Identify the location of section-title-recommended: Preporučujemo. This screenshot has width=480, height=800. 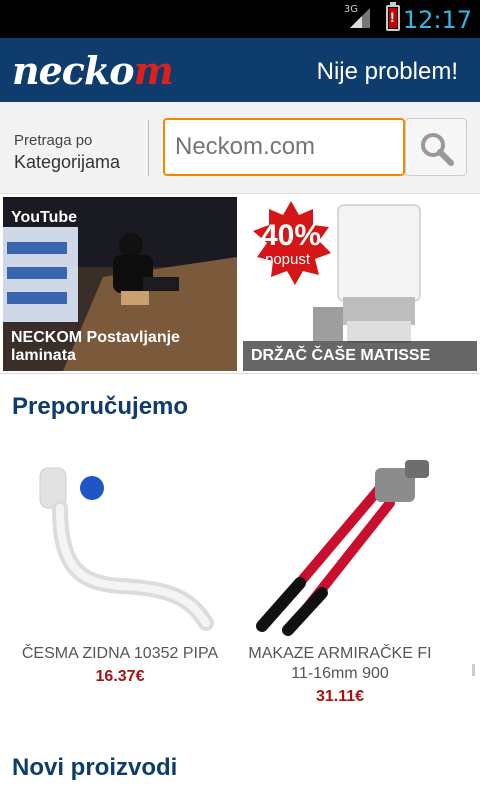
(100, 406).